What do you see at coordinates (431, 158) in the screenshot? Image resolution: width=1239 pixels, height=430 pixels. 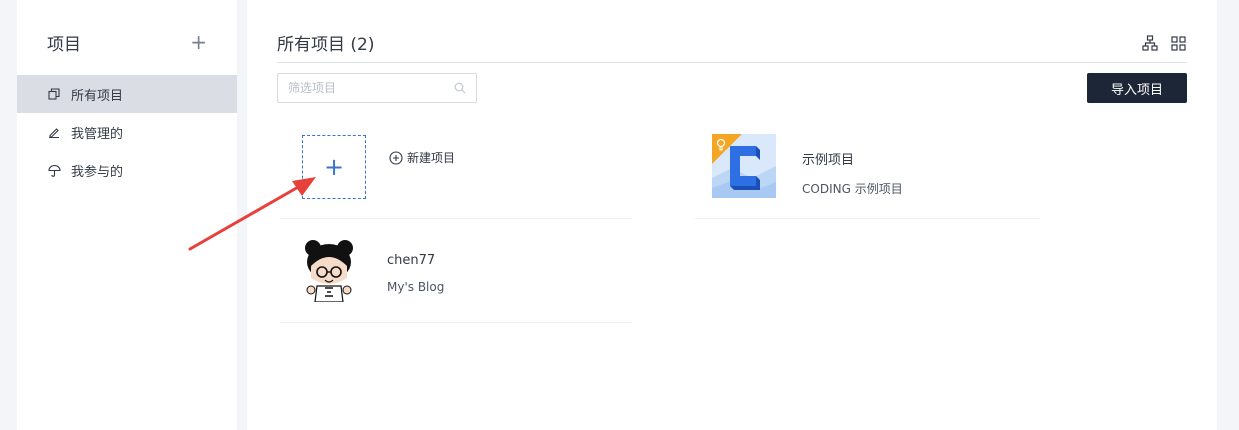 I see `new-project-label: 新建项目` at bounding box center [431, 158].